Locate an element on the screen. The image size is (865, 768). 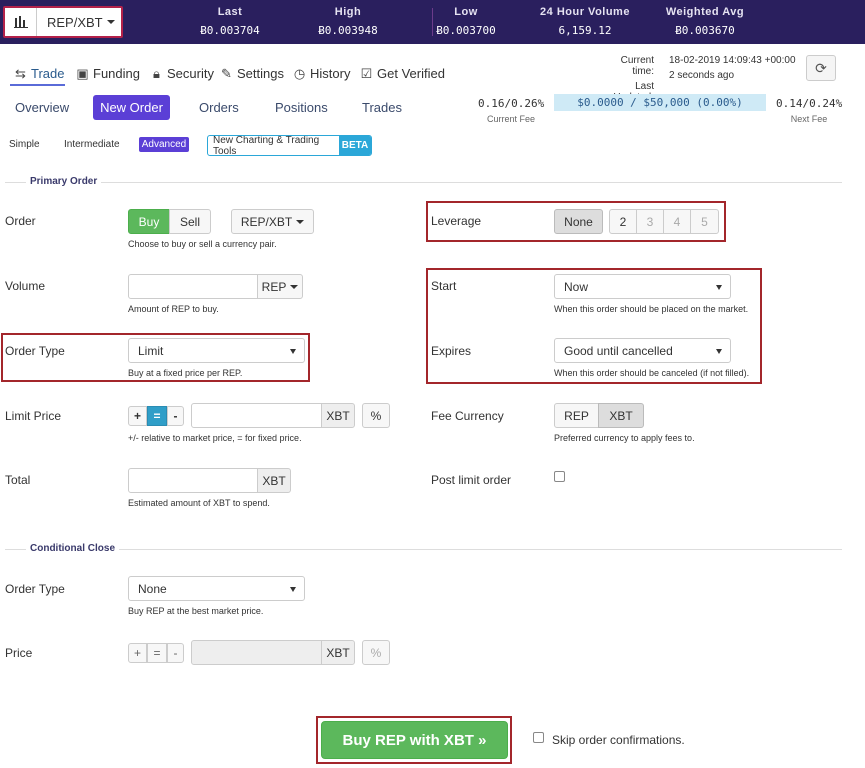
nav-get-verified: ☑ Get Verified is located at coordinates (402, 74).